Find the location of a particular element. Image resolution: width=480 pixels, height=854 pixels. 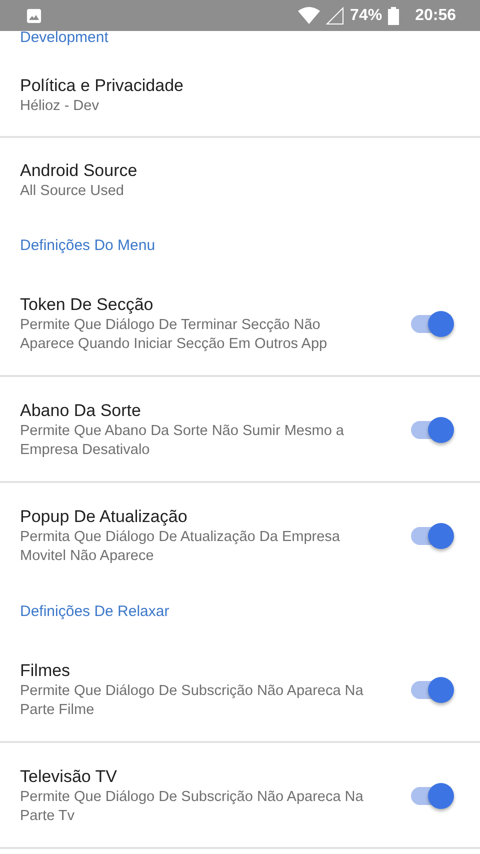

item-title: Televisão TV is located at coordinates (69, 777).